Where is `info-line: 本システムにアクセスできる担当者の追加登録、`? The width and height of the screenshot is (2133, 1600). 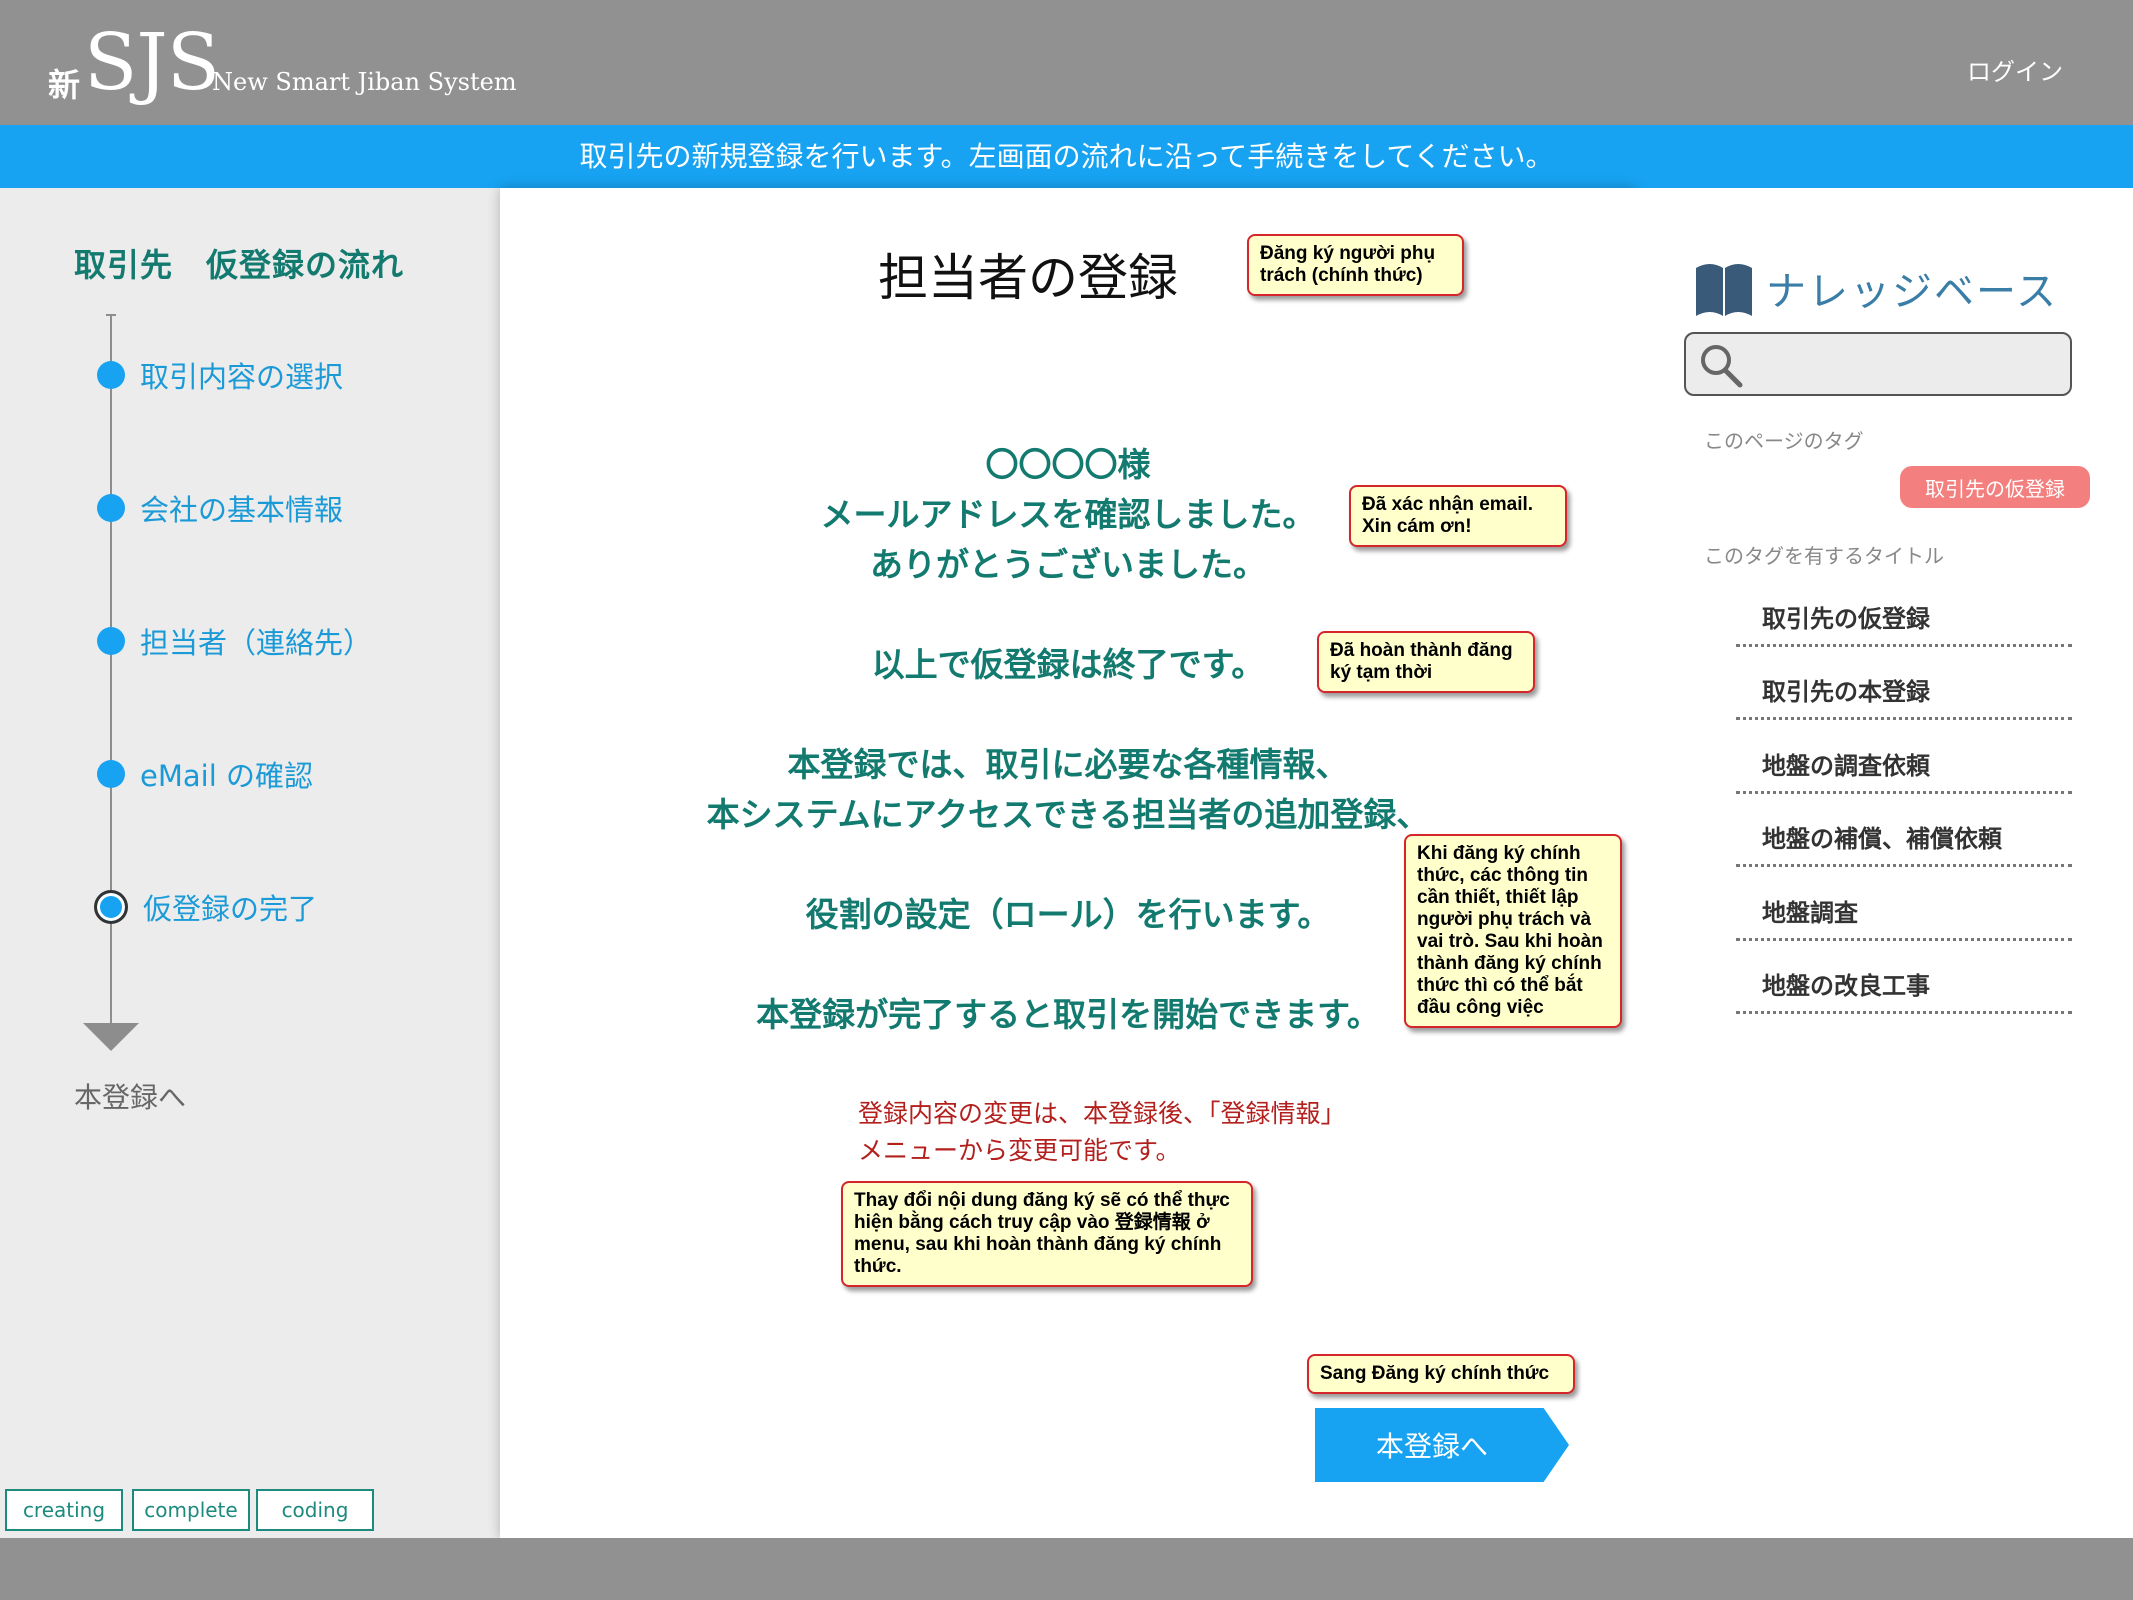
info-line: 本システムにアクセスできる担当者の追加登録、 is located at coordinates (1068, 814).